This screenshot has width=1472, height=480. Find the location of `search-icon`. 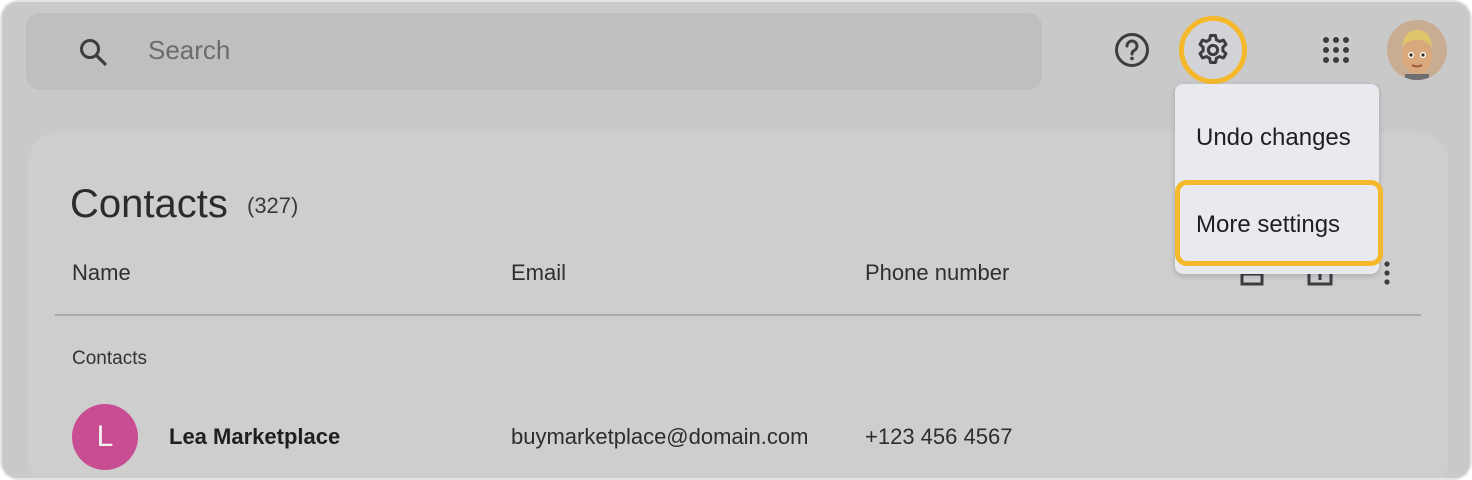

search-icon is located at coordinates (93, 52).